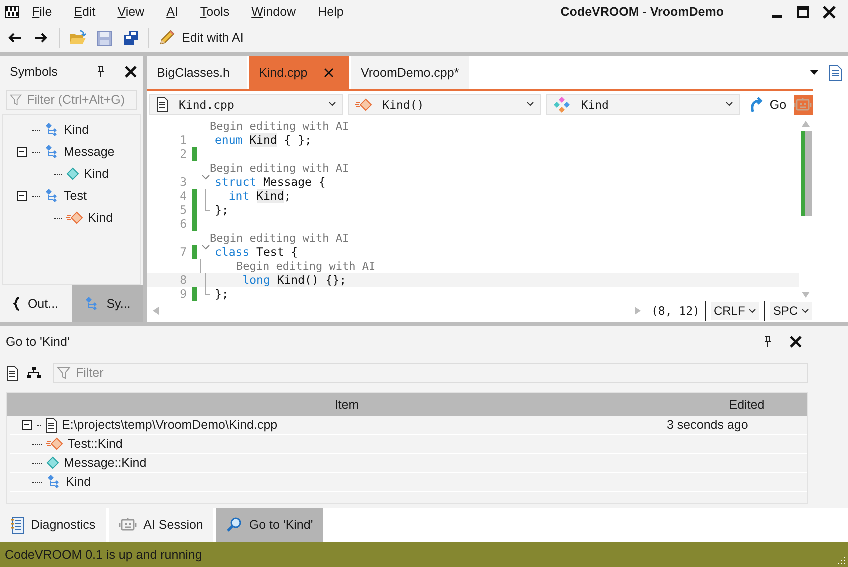 This screenshot has height=567, width=848. What do you see at coordinates (213, 12) in the screenshot?
I see `menu-item: Tools` at bounding box center [213, 12].